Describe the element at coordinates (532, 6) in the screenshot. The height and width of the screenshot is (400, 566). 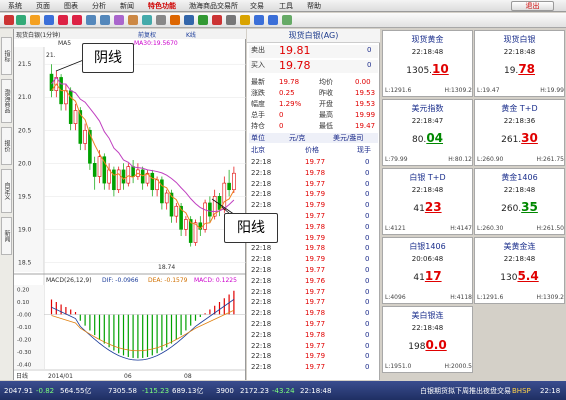
I see `logout-button: 退出` at that location.